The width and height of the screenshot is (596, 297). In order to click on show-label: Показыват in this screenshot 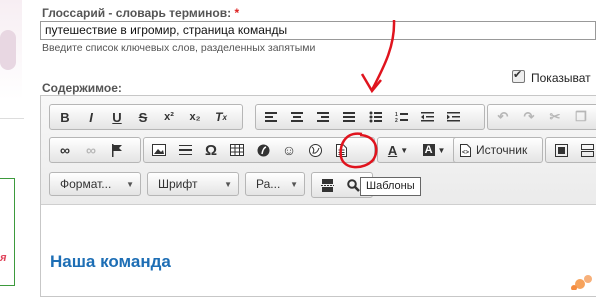, I will do `click(561, 78)`.